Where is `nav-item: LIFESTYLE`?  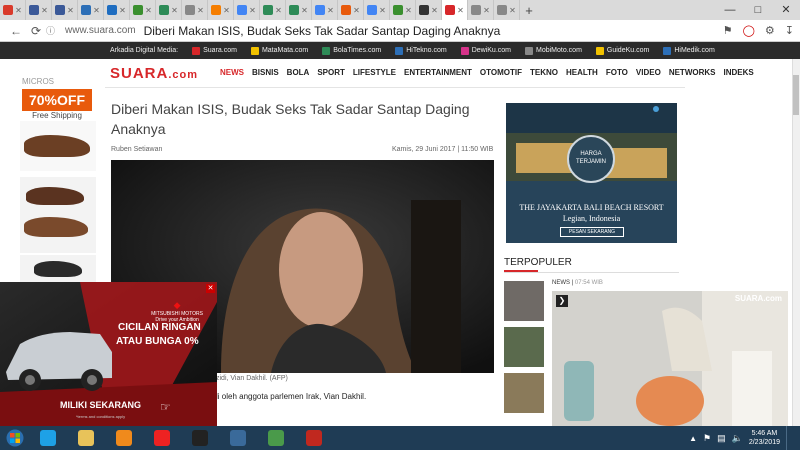
nav-item: LIFESTYLE is located at coordinates (374, 72).